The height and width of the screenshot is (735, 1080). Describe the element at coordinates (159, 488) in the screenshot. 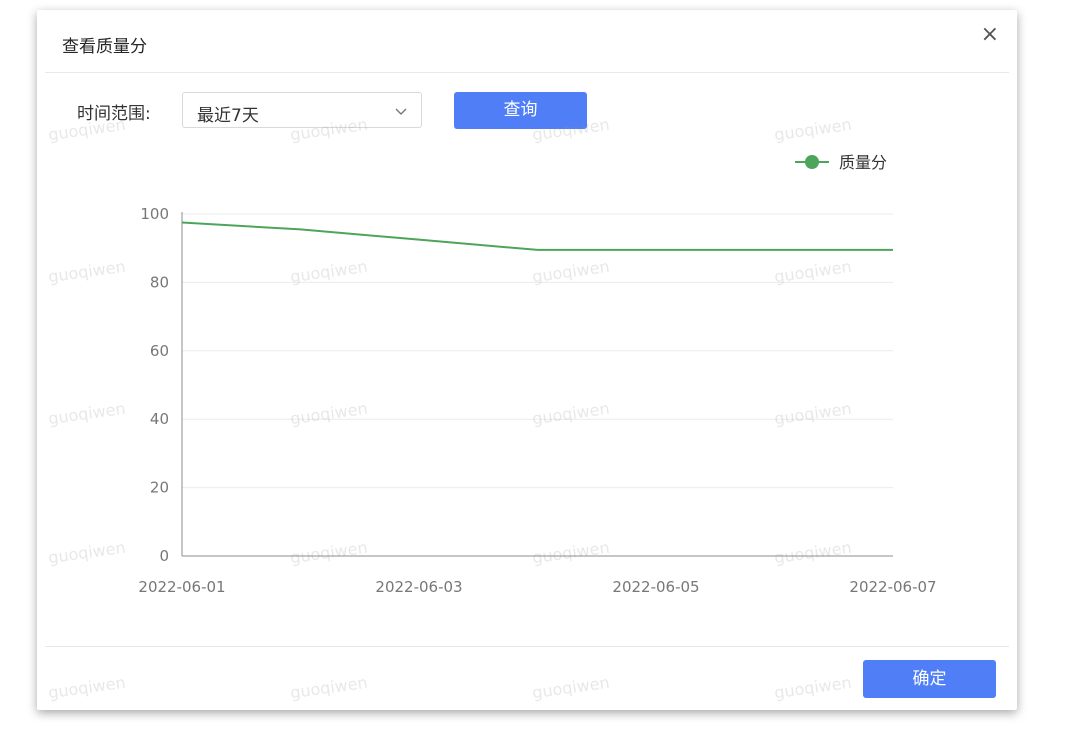

I see `y-tick-label: 20` at that location.